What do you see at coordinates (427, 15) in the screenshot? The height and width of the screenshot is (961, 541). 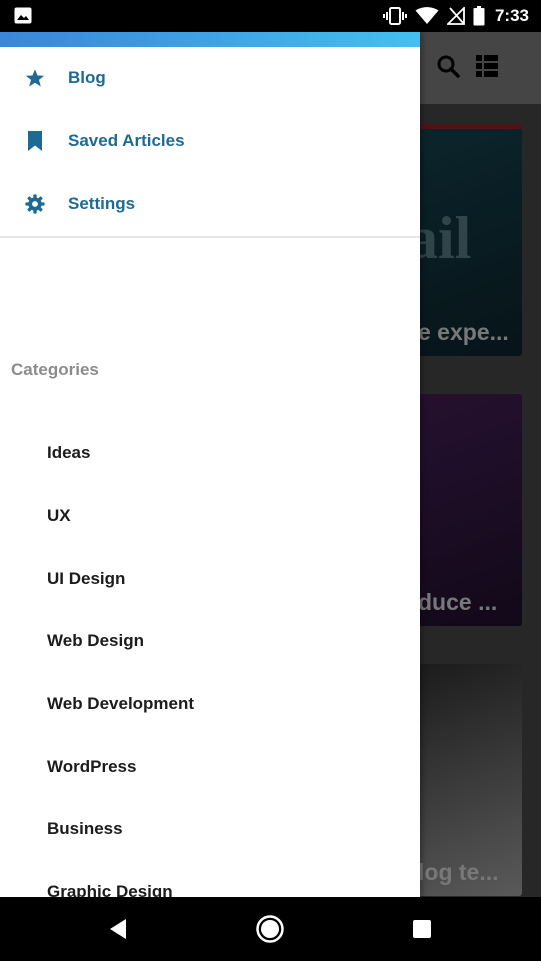 I see `wifi-icon` at bounding box center [427, 15].